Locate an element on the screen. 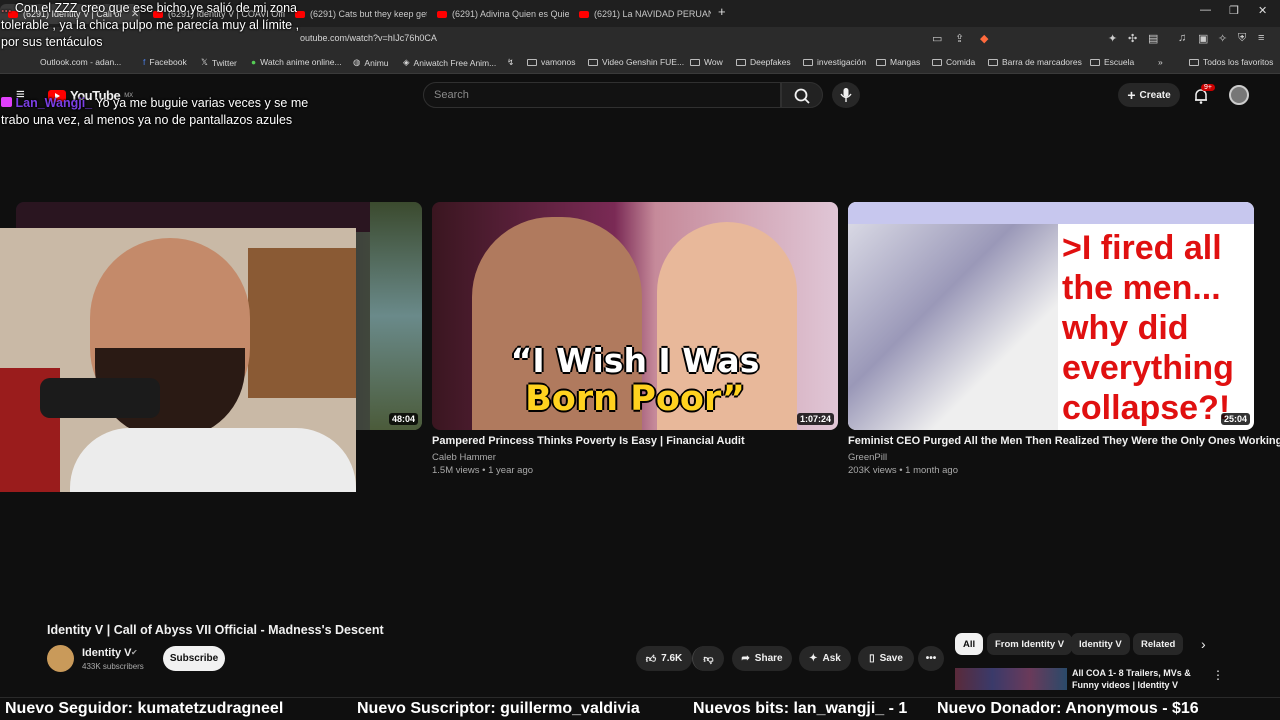 This screenshot has height=720, width=1280. bookmark-wow: Wow is located at coordinates (706, 62).